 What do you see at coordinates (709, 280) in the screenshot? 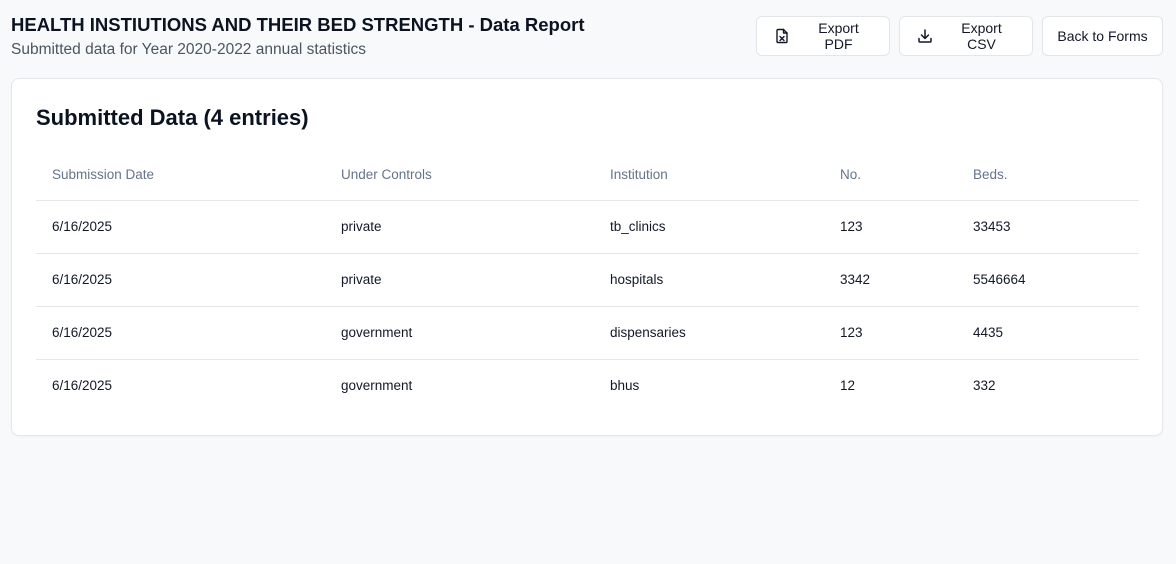
I see `cell-institution: hospitals` at bounding box center [709, 280].